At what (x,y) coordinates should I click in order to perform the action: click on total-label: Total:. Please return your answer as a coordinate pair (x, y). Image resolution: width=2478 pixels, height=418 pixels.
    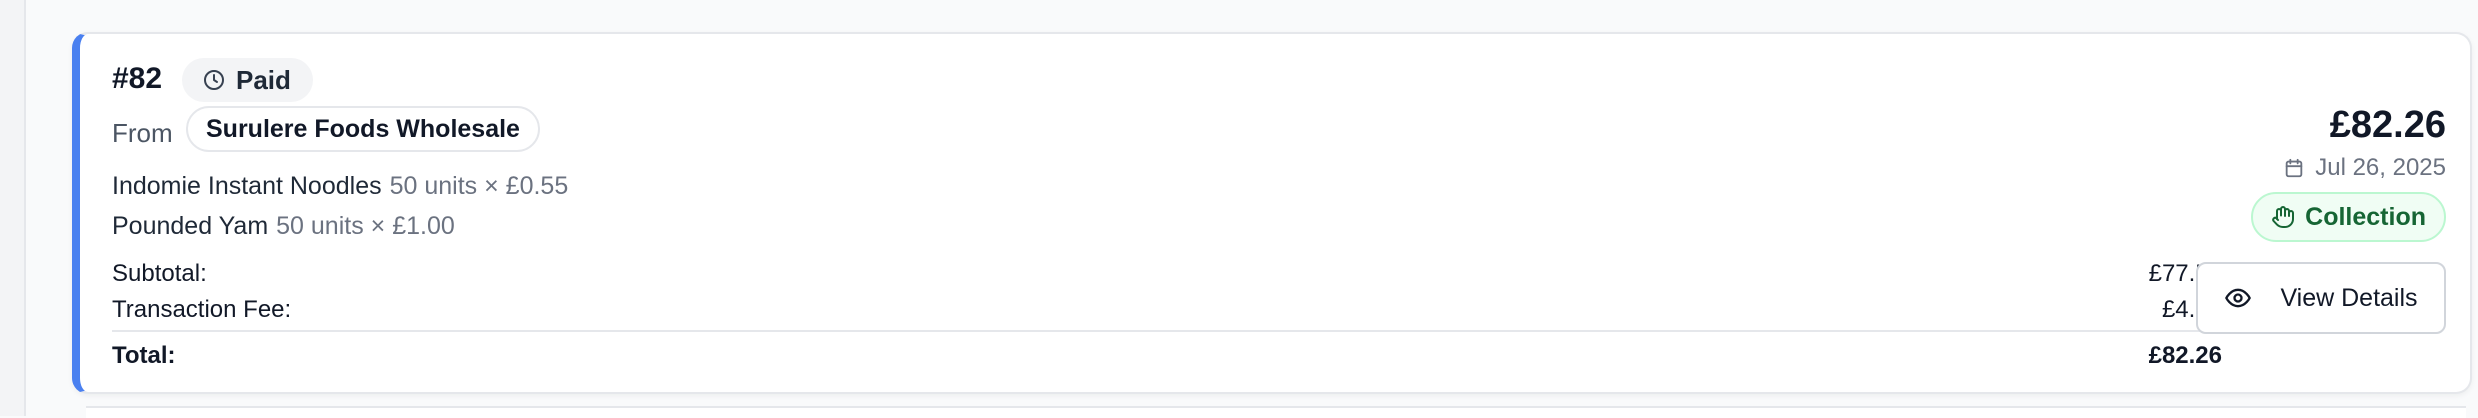
    Looking at the image, I should click on (144, 355).